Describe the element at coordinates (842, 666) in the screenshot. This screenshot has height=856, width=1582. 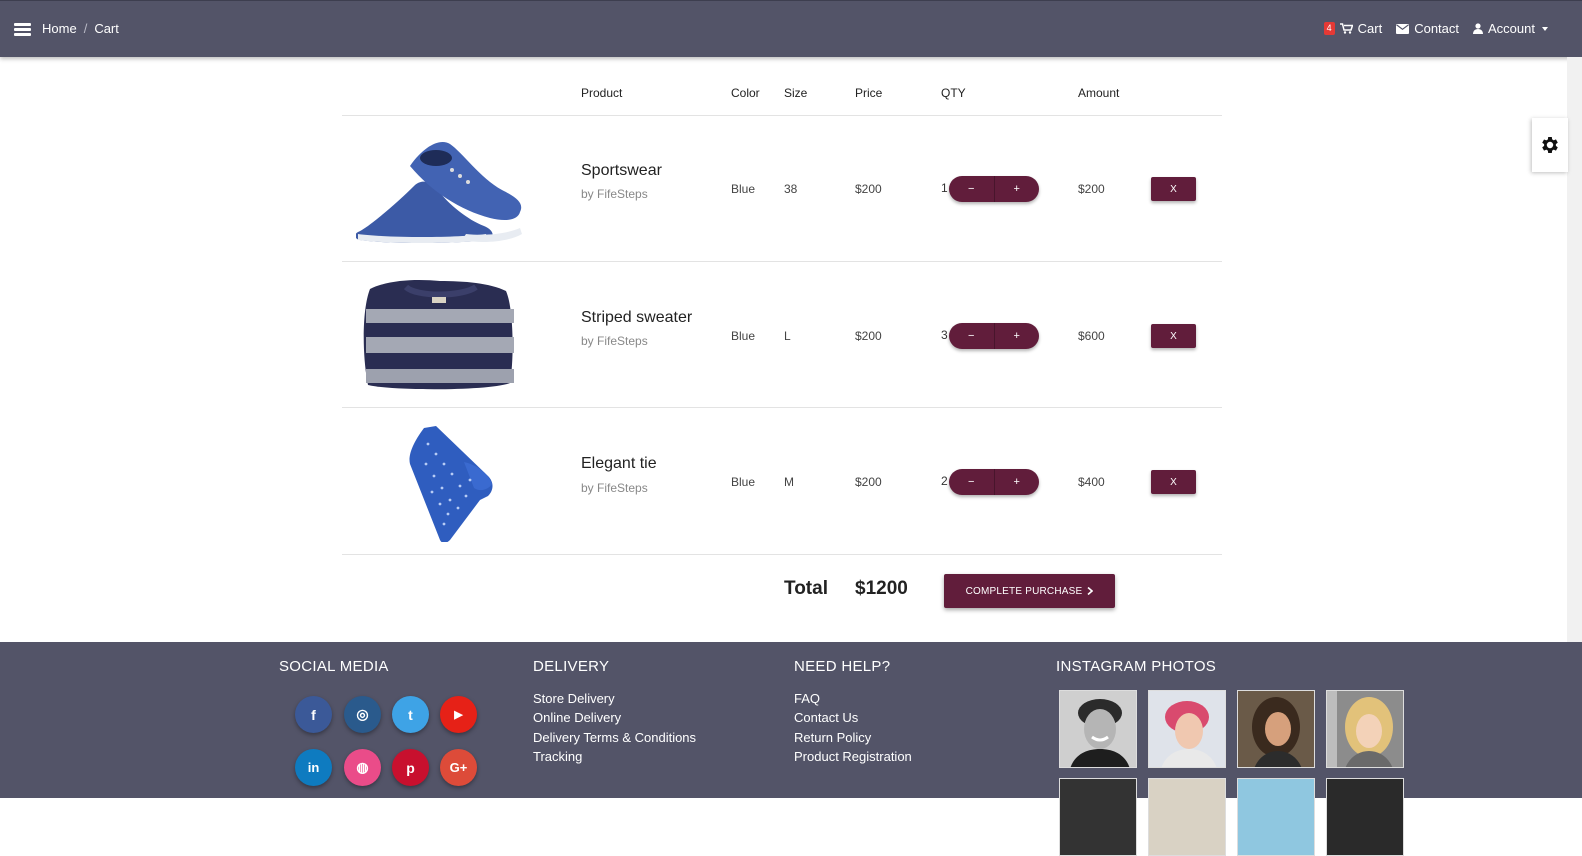
I see `need-help-heading: NEED HELP?` at that location.